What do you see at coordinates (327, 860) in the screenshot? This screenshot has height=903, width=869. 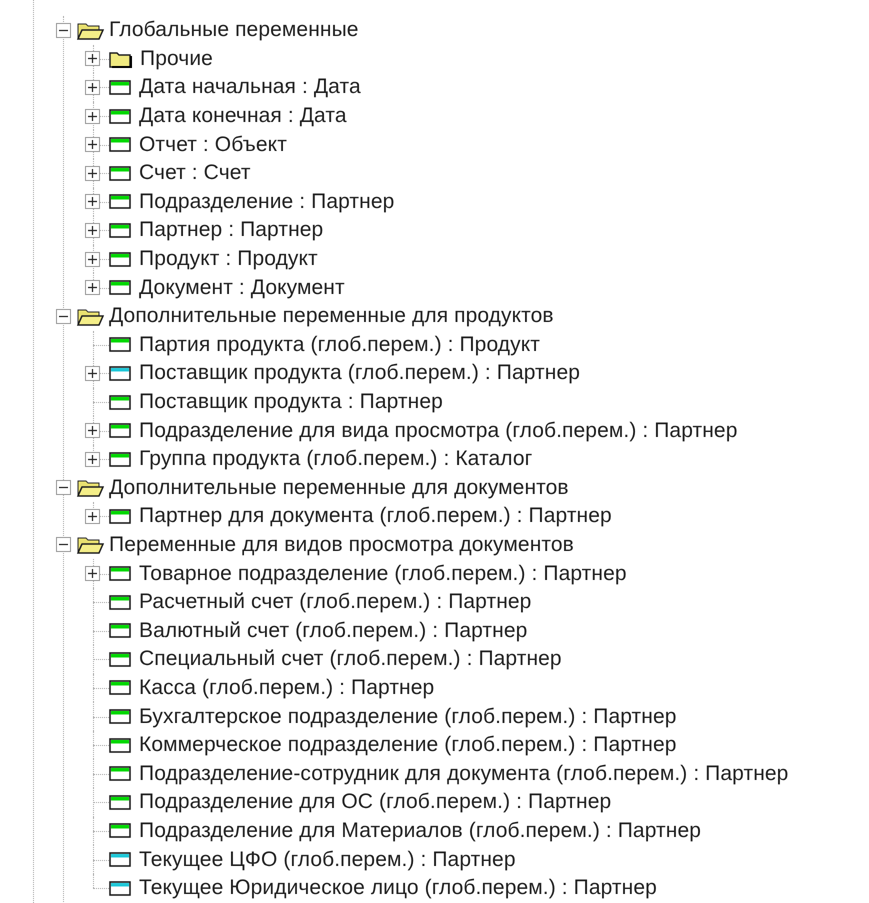 I see `tree-item-label: Текущее ЦФО (глоб.перем.) : Партнер` at bounding box center [327, 860].